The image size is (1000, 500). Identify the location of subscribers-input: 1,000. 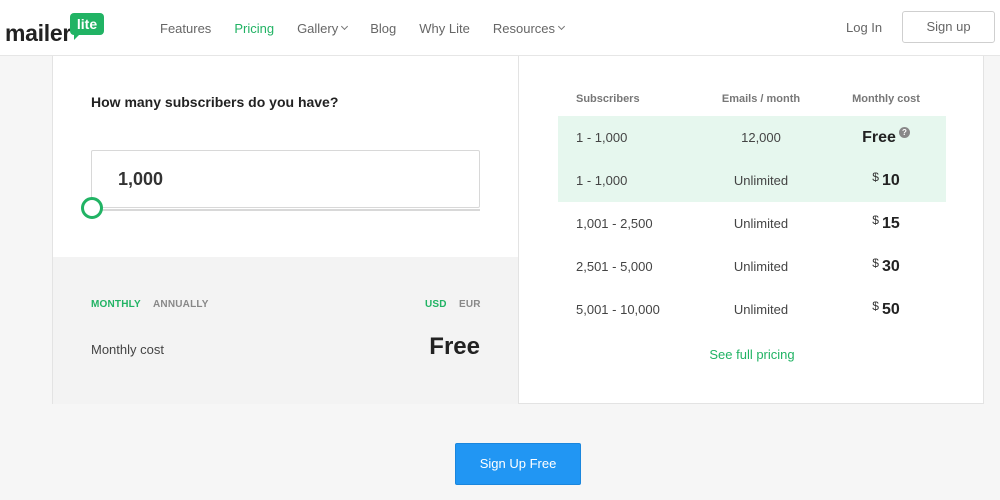
(285, 179).